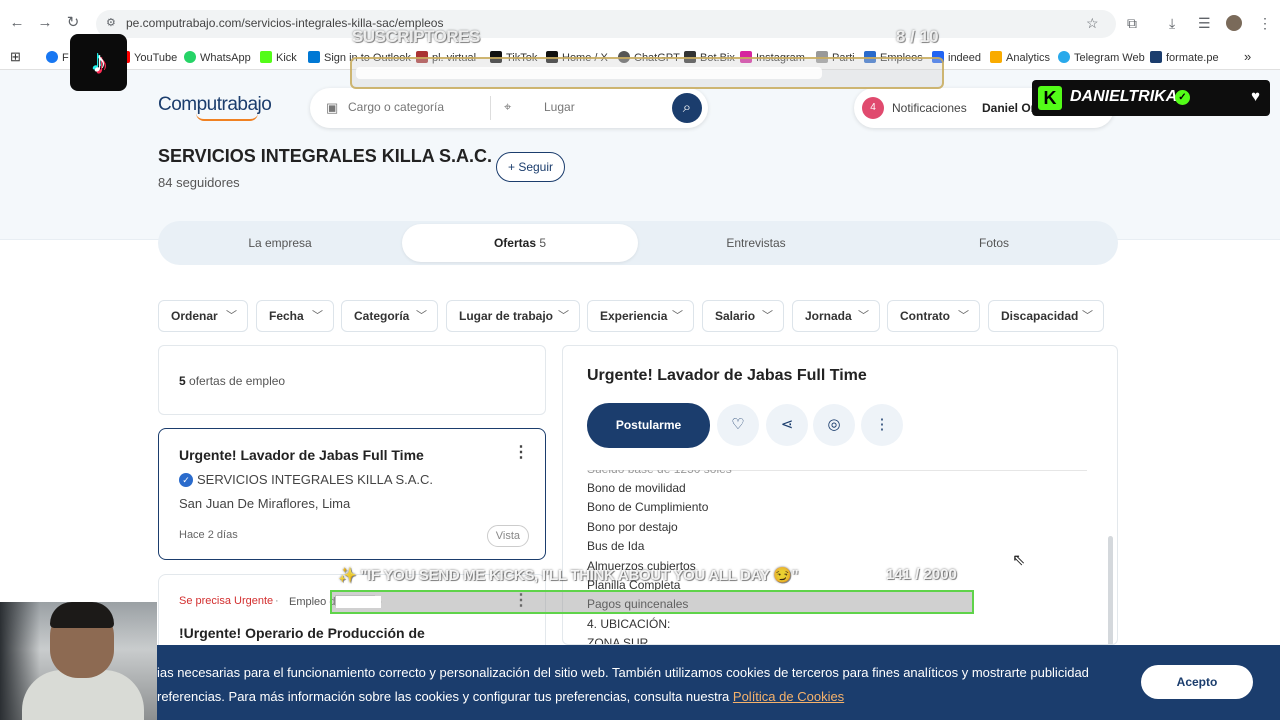 The width and height of the screenshot is (1280, 720). What do you see at coordinates (659, 469) in the screenshot?
I see `detail-line: Sueldo base de 1250 soles` at bounding box center [659, 469].